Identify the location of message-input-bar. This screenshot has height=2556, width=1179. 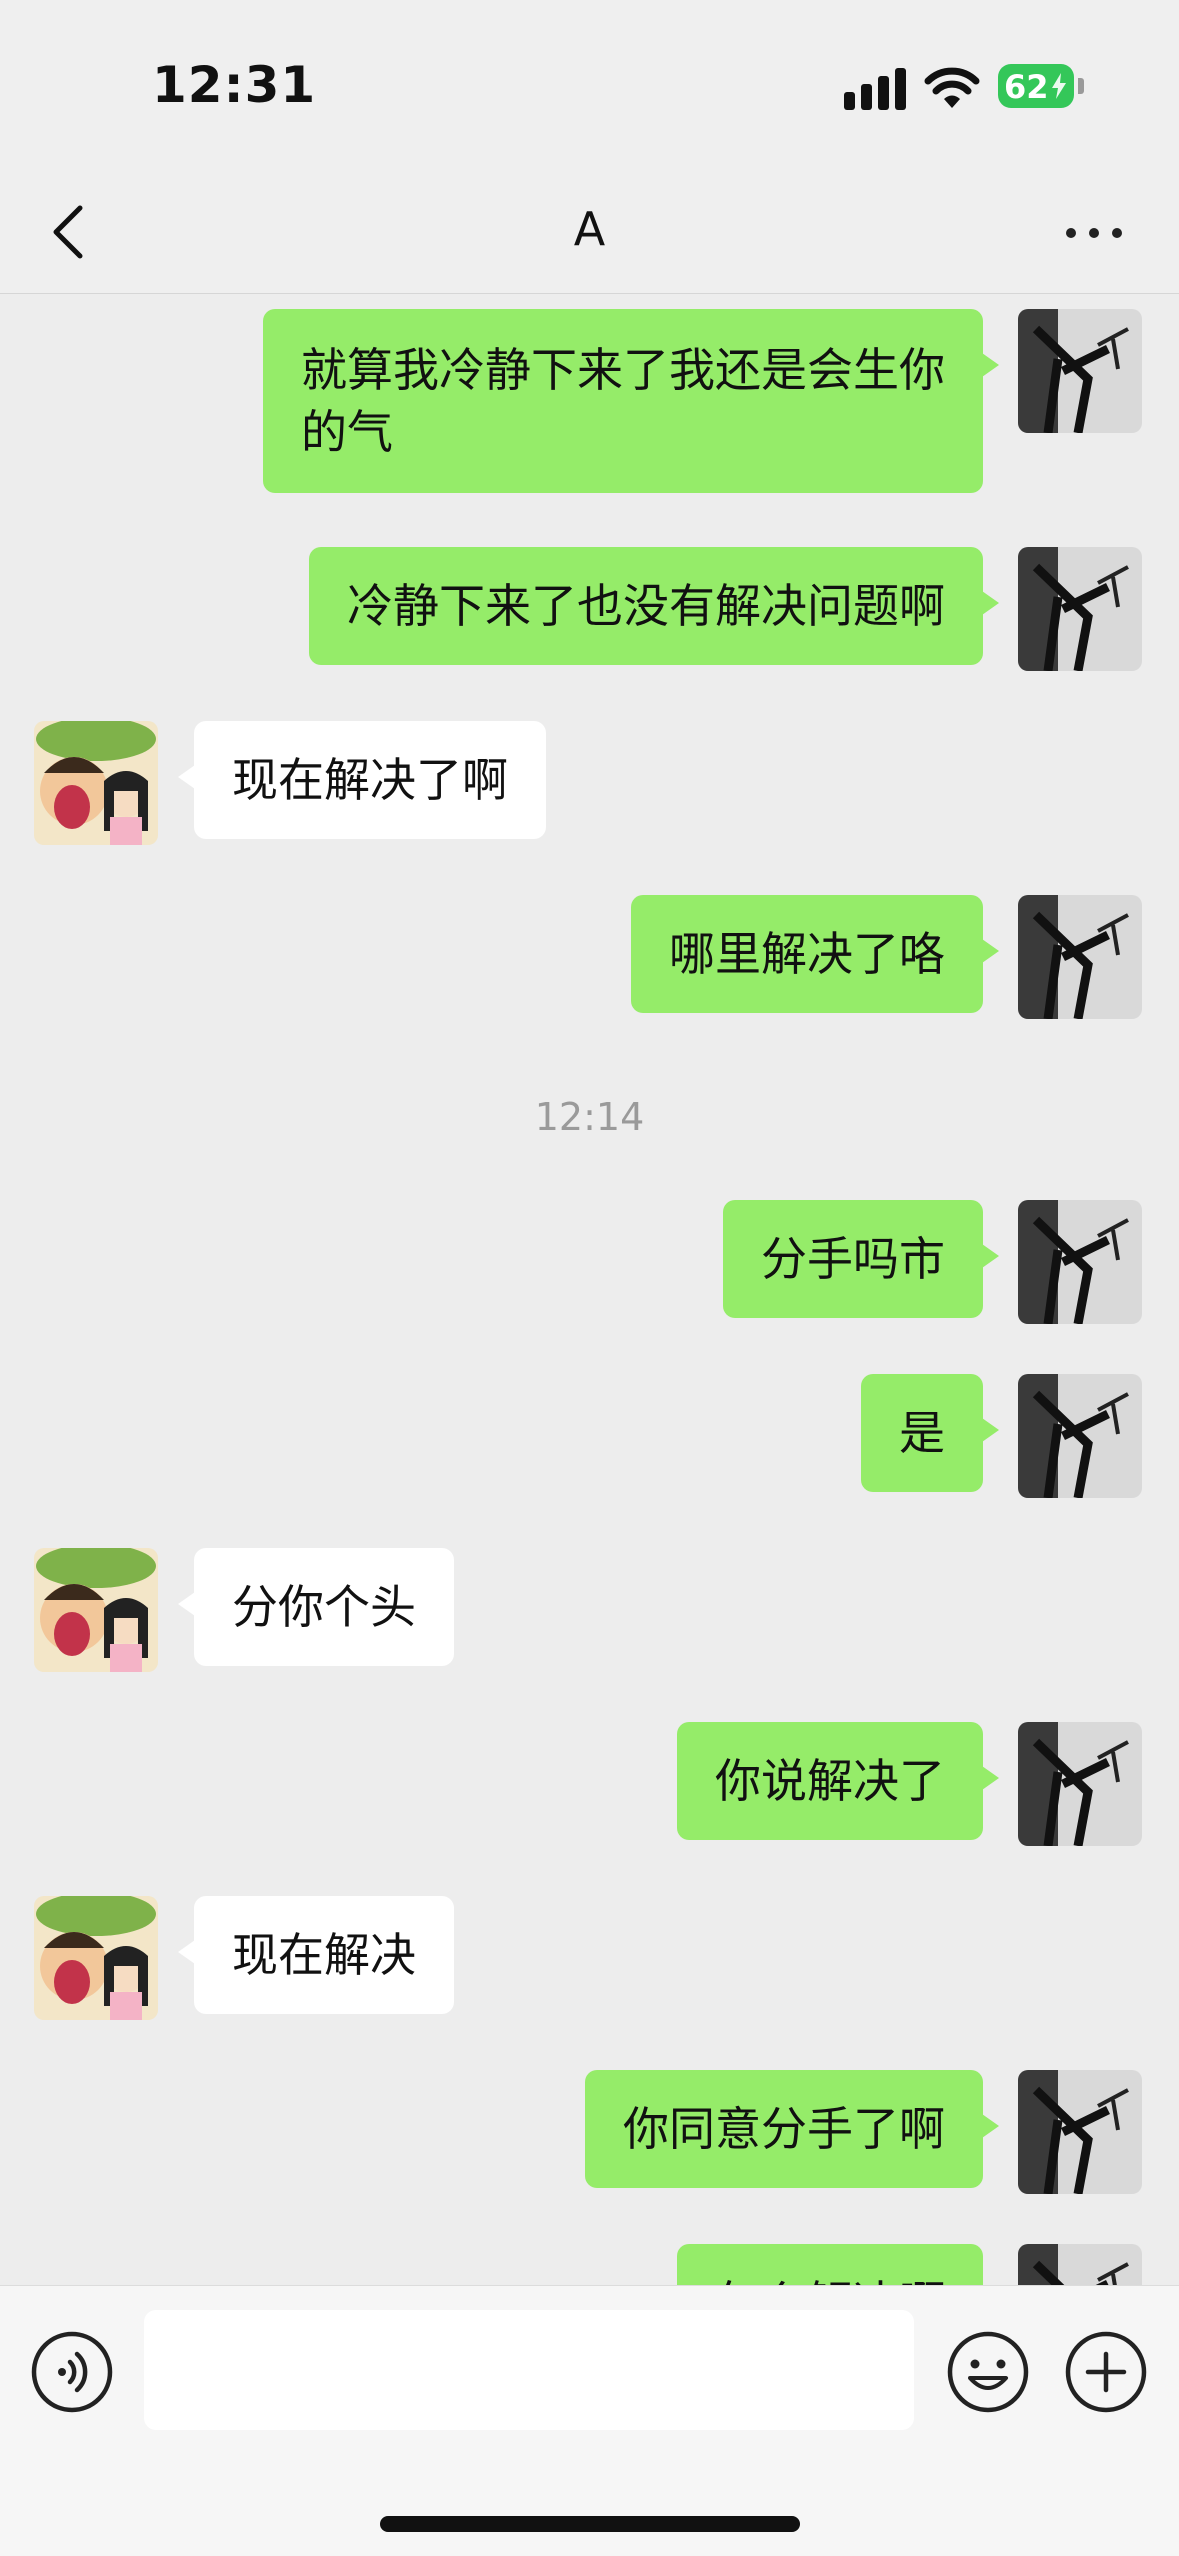
(589, 2420).